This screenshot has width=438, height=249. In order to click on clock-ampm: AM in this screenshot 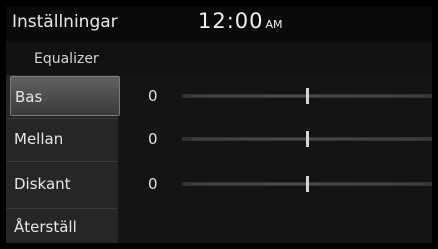, I will do `click(274, 24)`.